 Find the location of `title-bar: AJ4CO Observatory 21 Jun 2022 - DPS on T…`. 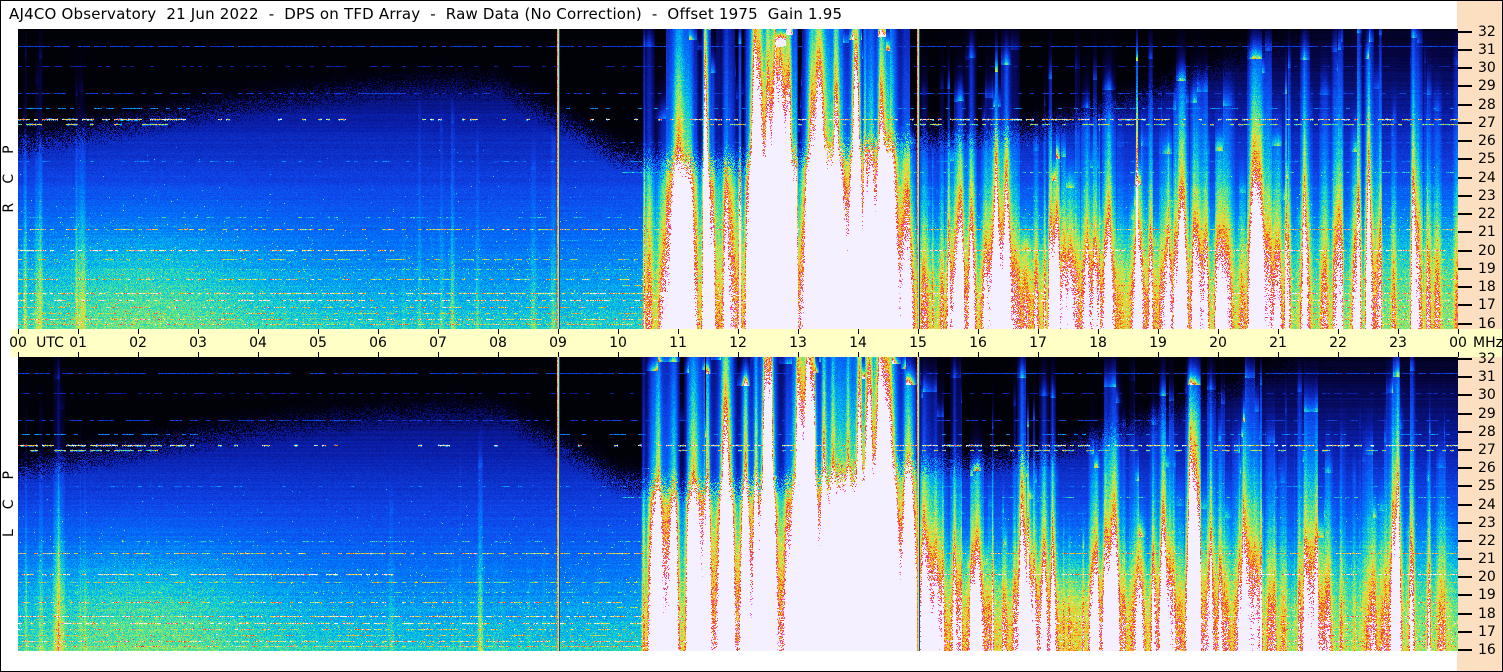

title-bar: AJ4CO Observatory 21 Jun 2022 - DPS on T… is located at coordinates (426, 14).